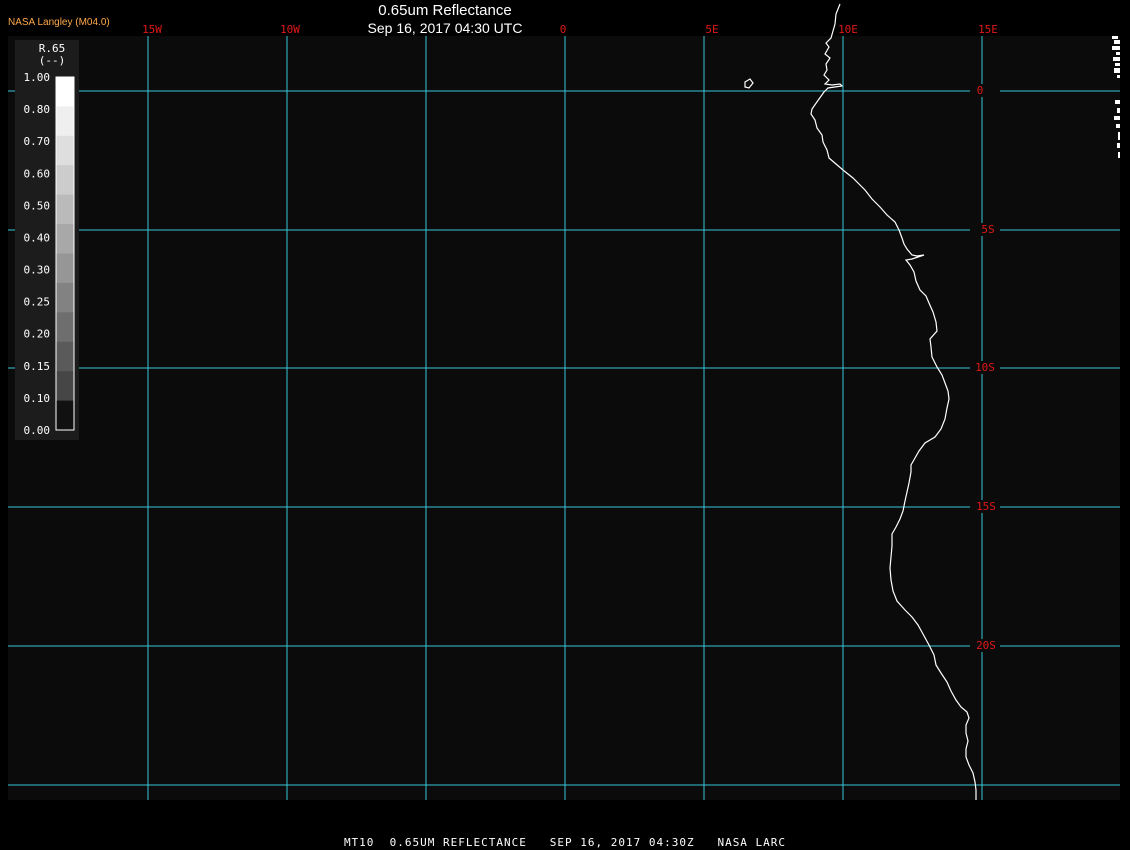 The image size is (1130, 850). What do you see at coordinates (711, 29) in the screenshot?
I see `lon-label: 5E` at bounding box center [711, 29].